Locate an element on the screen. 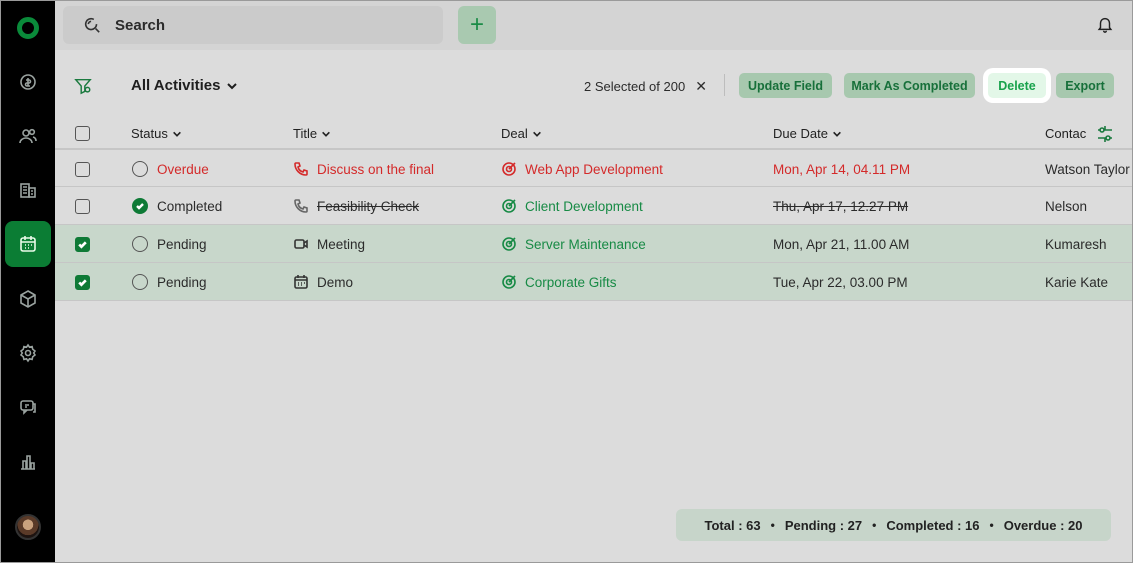  contacts-icon is located at coordinates (28, 136).